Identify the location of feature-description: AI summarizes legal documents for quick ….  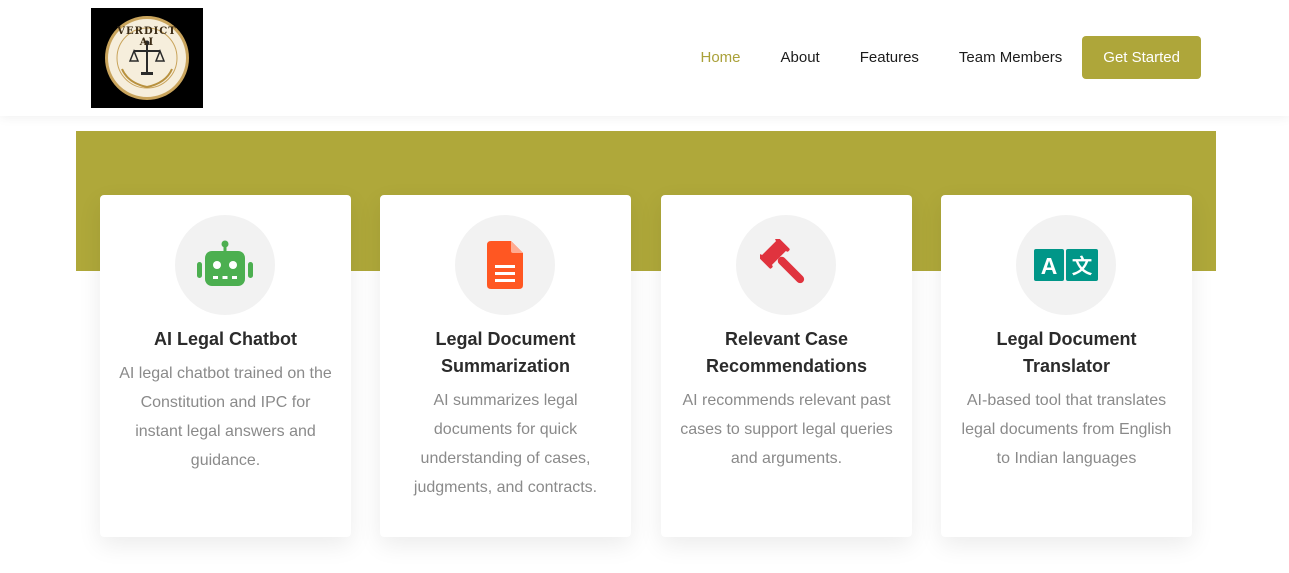
(505, 444).